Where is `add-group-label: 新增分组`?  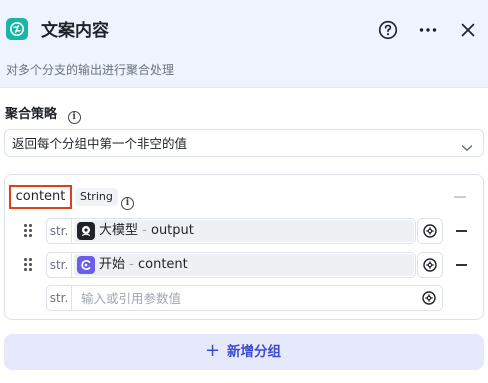
add-group-label: 新增分组 is located at coordinates (254, 352).